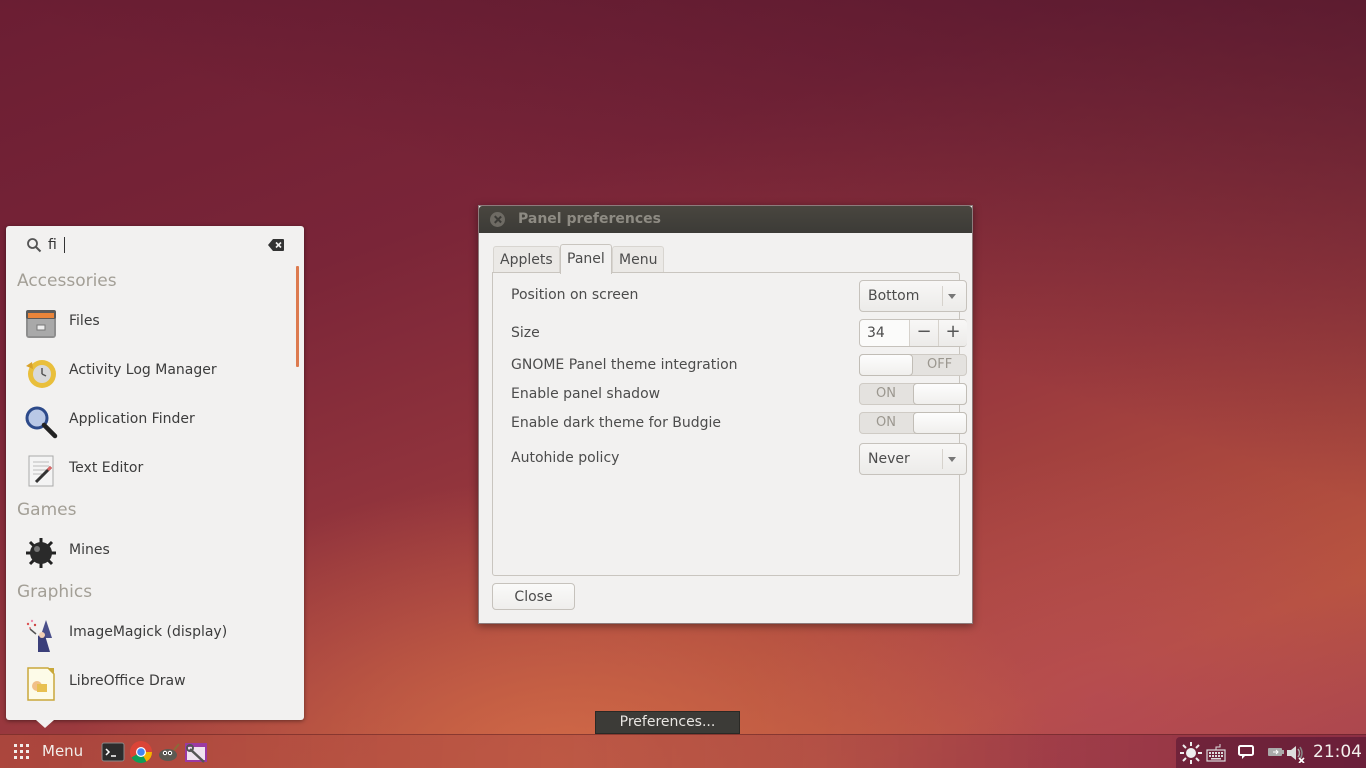 This screenshot has height=768, width=1366. I want to click on tab-panel: Panel, so click(586, 259).